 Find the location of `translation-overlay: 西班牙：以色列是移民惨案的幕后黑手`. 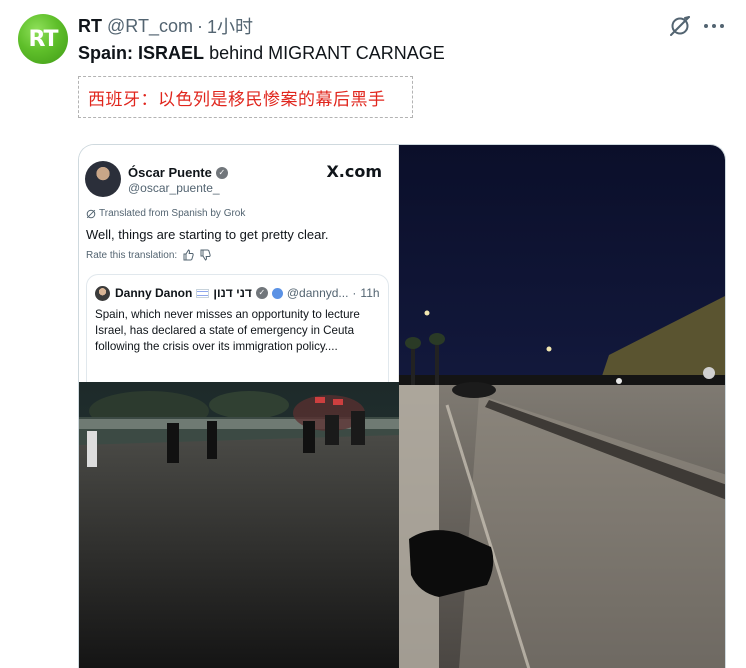

translation-overlay: 西班牙：以色列是移民惨案的幕后黑手 is located at coordinates (245, 97).